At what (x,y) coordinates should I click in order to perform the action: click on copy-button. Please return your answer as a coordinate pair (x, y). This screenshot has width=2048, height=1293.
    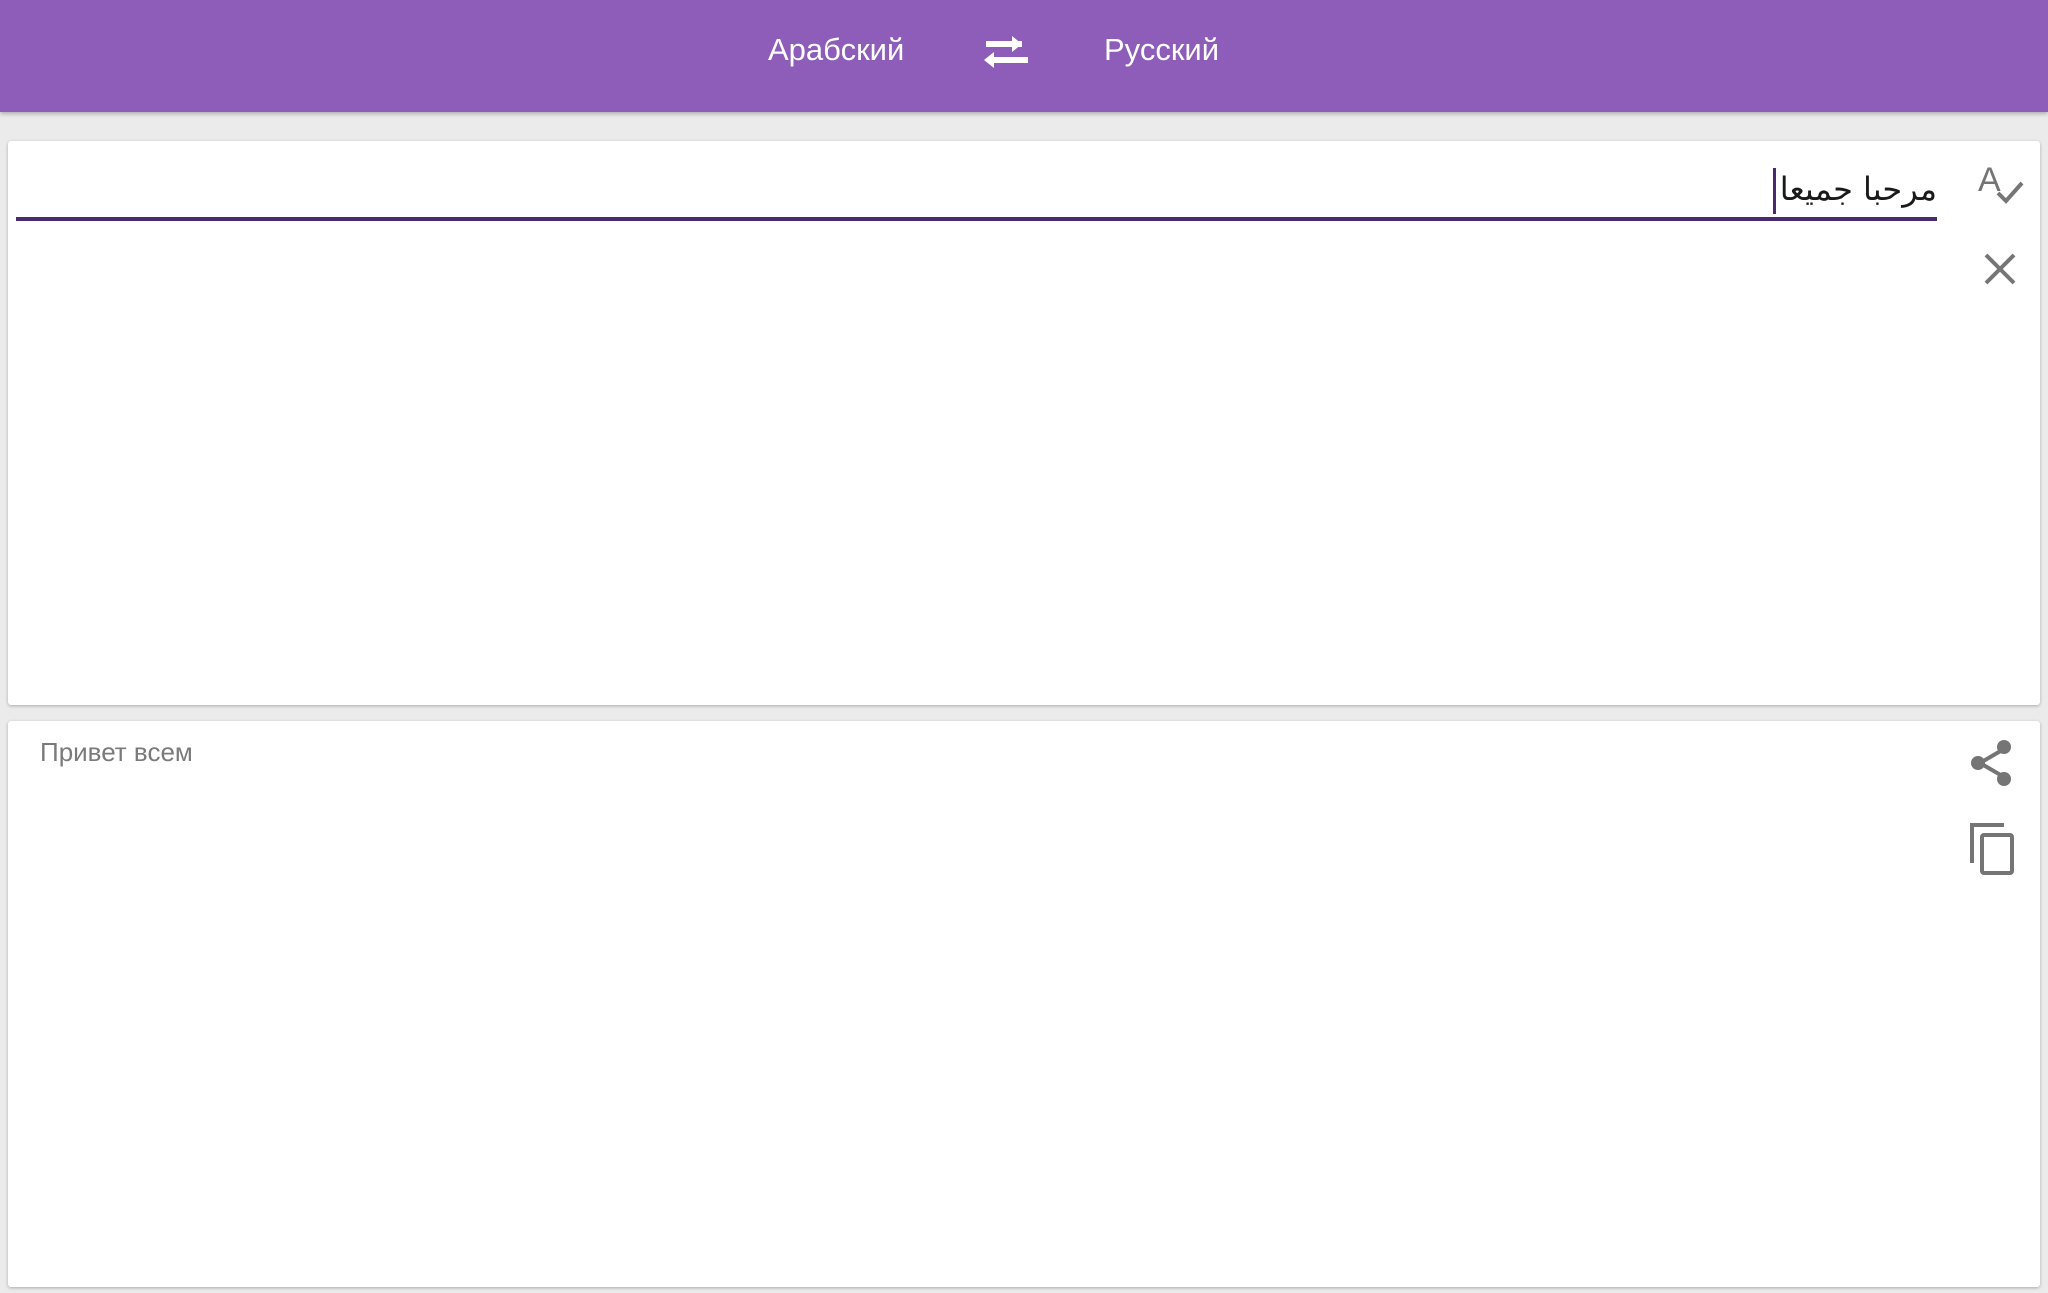
    Looking at the image, I should click on (1992, 849).